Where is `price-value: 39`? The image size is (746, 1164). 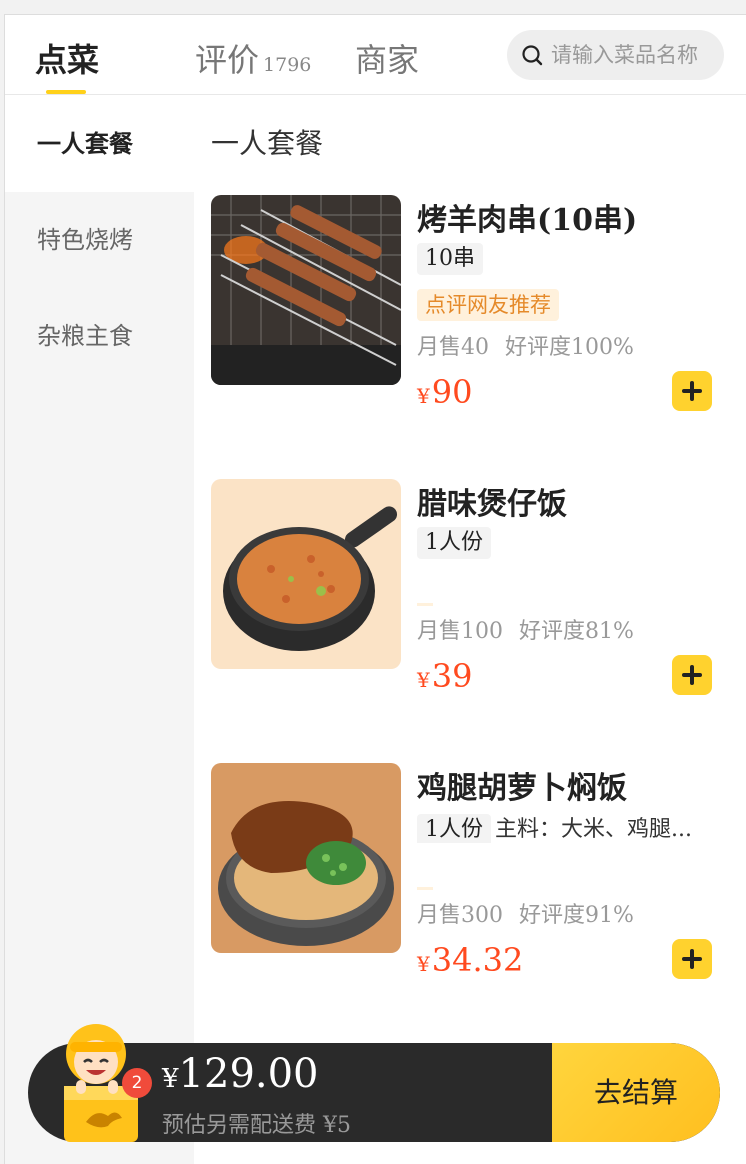 price-value: 39 is located at coordinates (452, 676).